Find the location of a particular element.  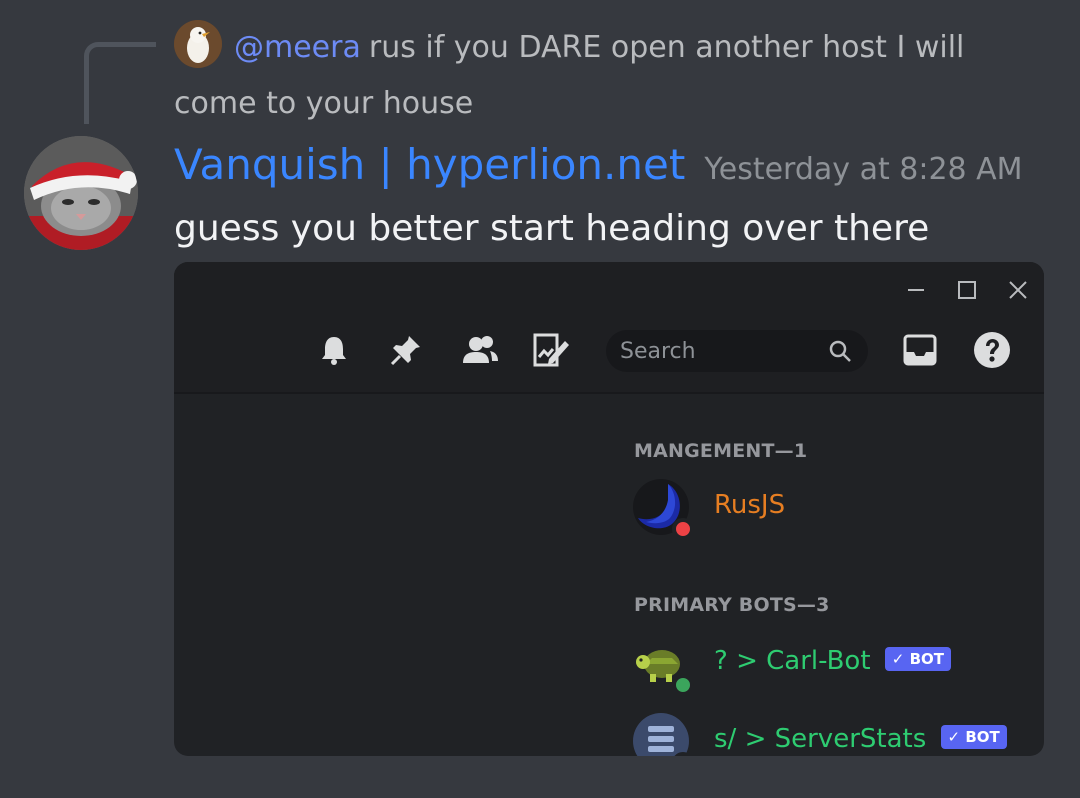

member-name: ? > Carl-Bot is located at coordinates (792, 661).